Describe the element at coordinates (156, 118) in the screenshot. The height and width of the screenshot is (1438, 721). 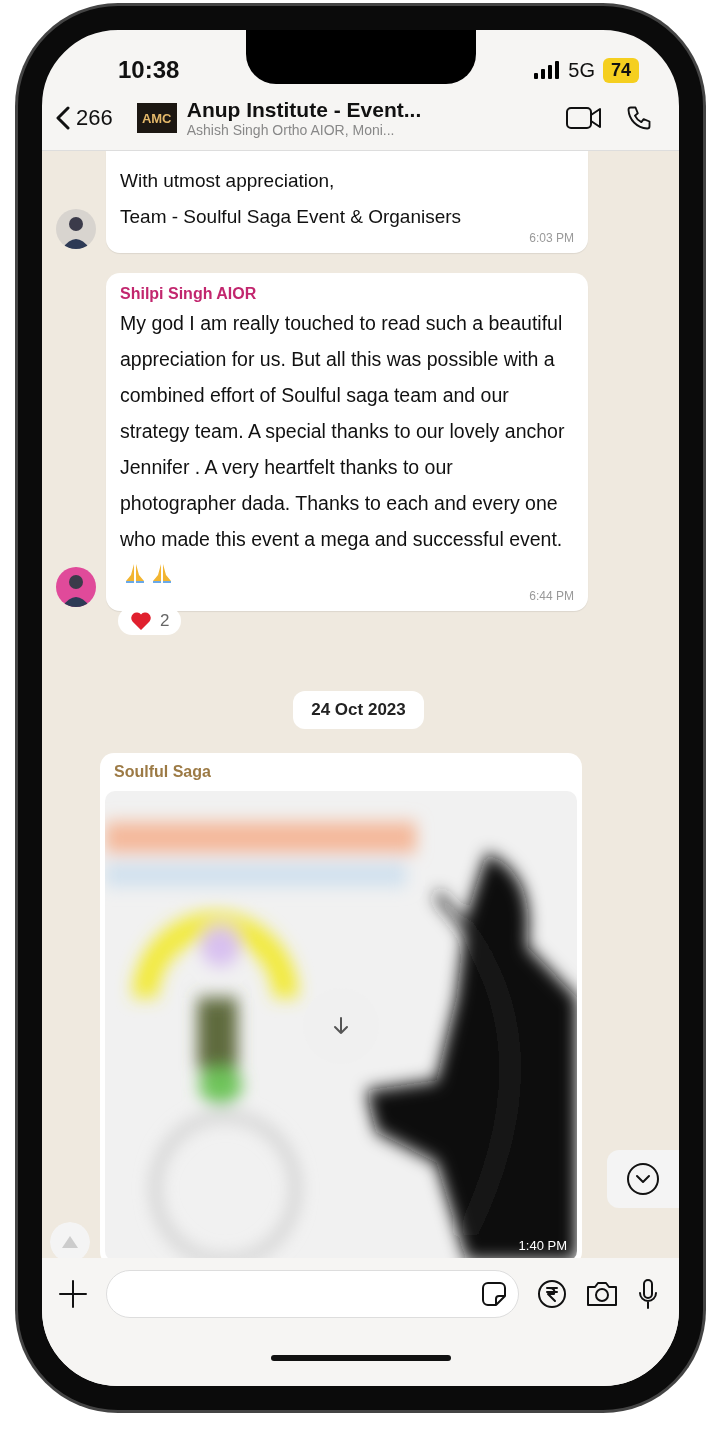
I see `group-avatar: AMC` at that location.